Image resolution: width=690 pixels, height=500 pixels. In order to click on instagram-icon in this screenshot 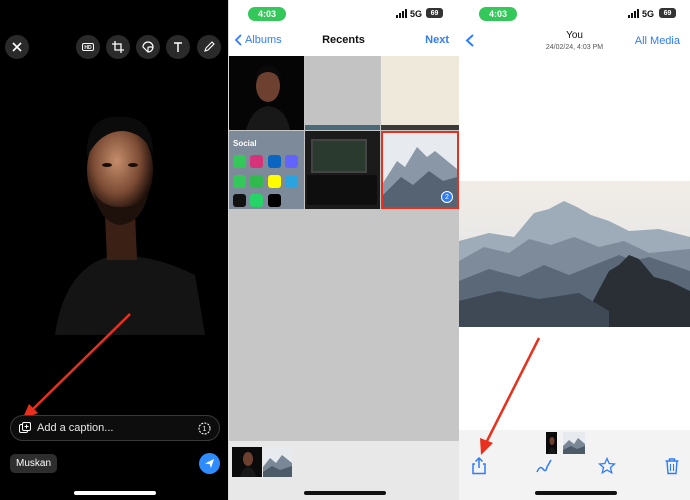, I will do `click(256, 161)`.